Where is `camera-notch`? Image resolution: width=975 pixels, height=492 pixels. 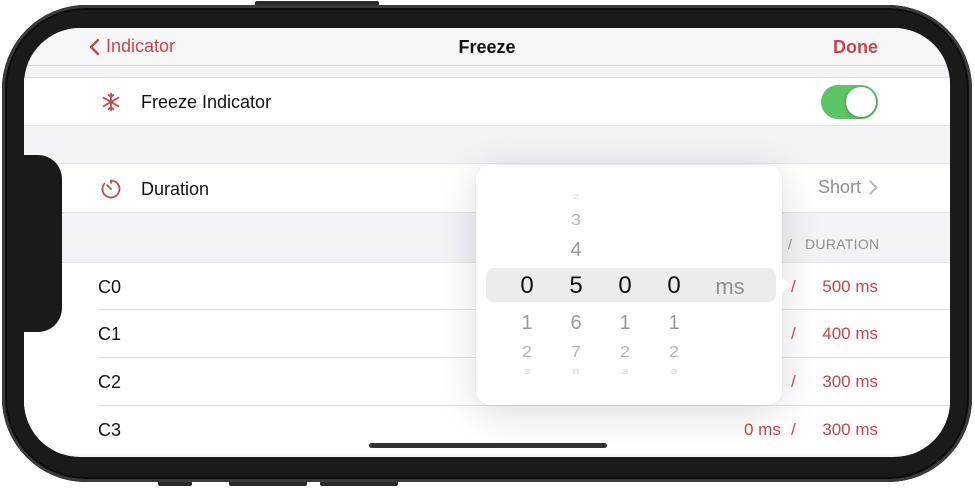
camera-notch is located at coordinates (41, 243).